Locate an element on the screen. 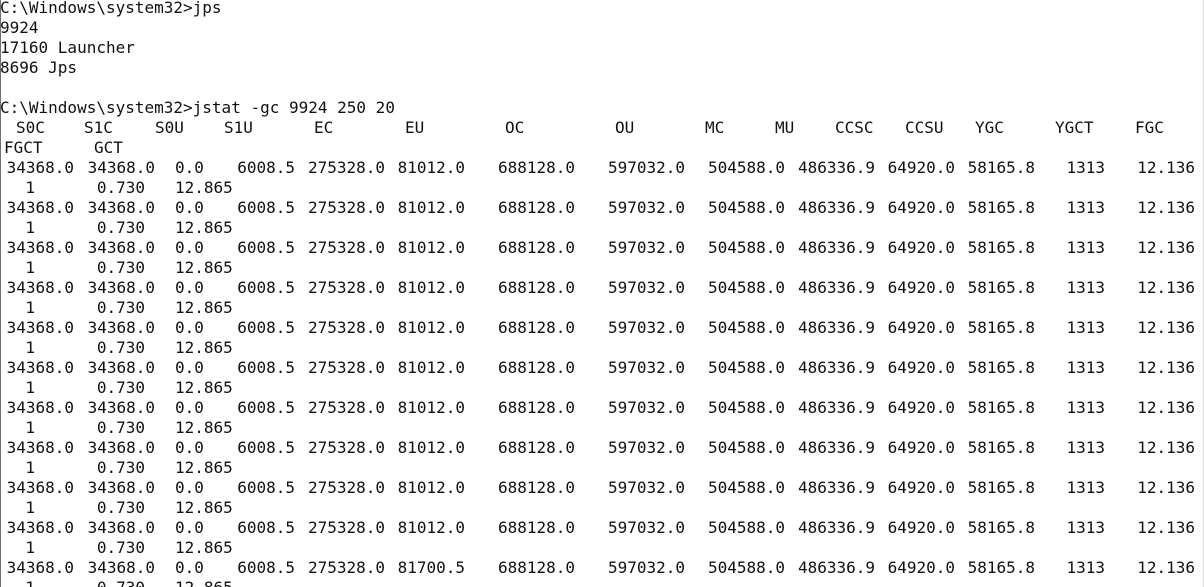 This screenshot has width=1204, height=587. header-s1u: S1U is located at coordinates (238, 127).